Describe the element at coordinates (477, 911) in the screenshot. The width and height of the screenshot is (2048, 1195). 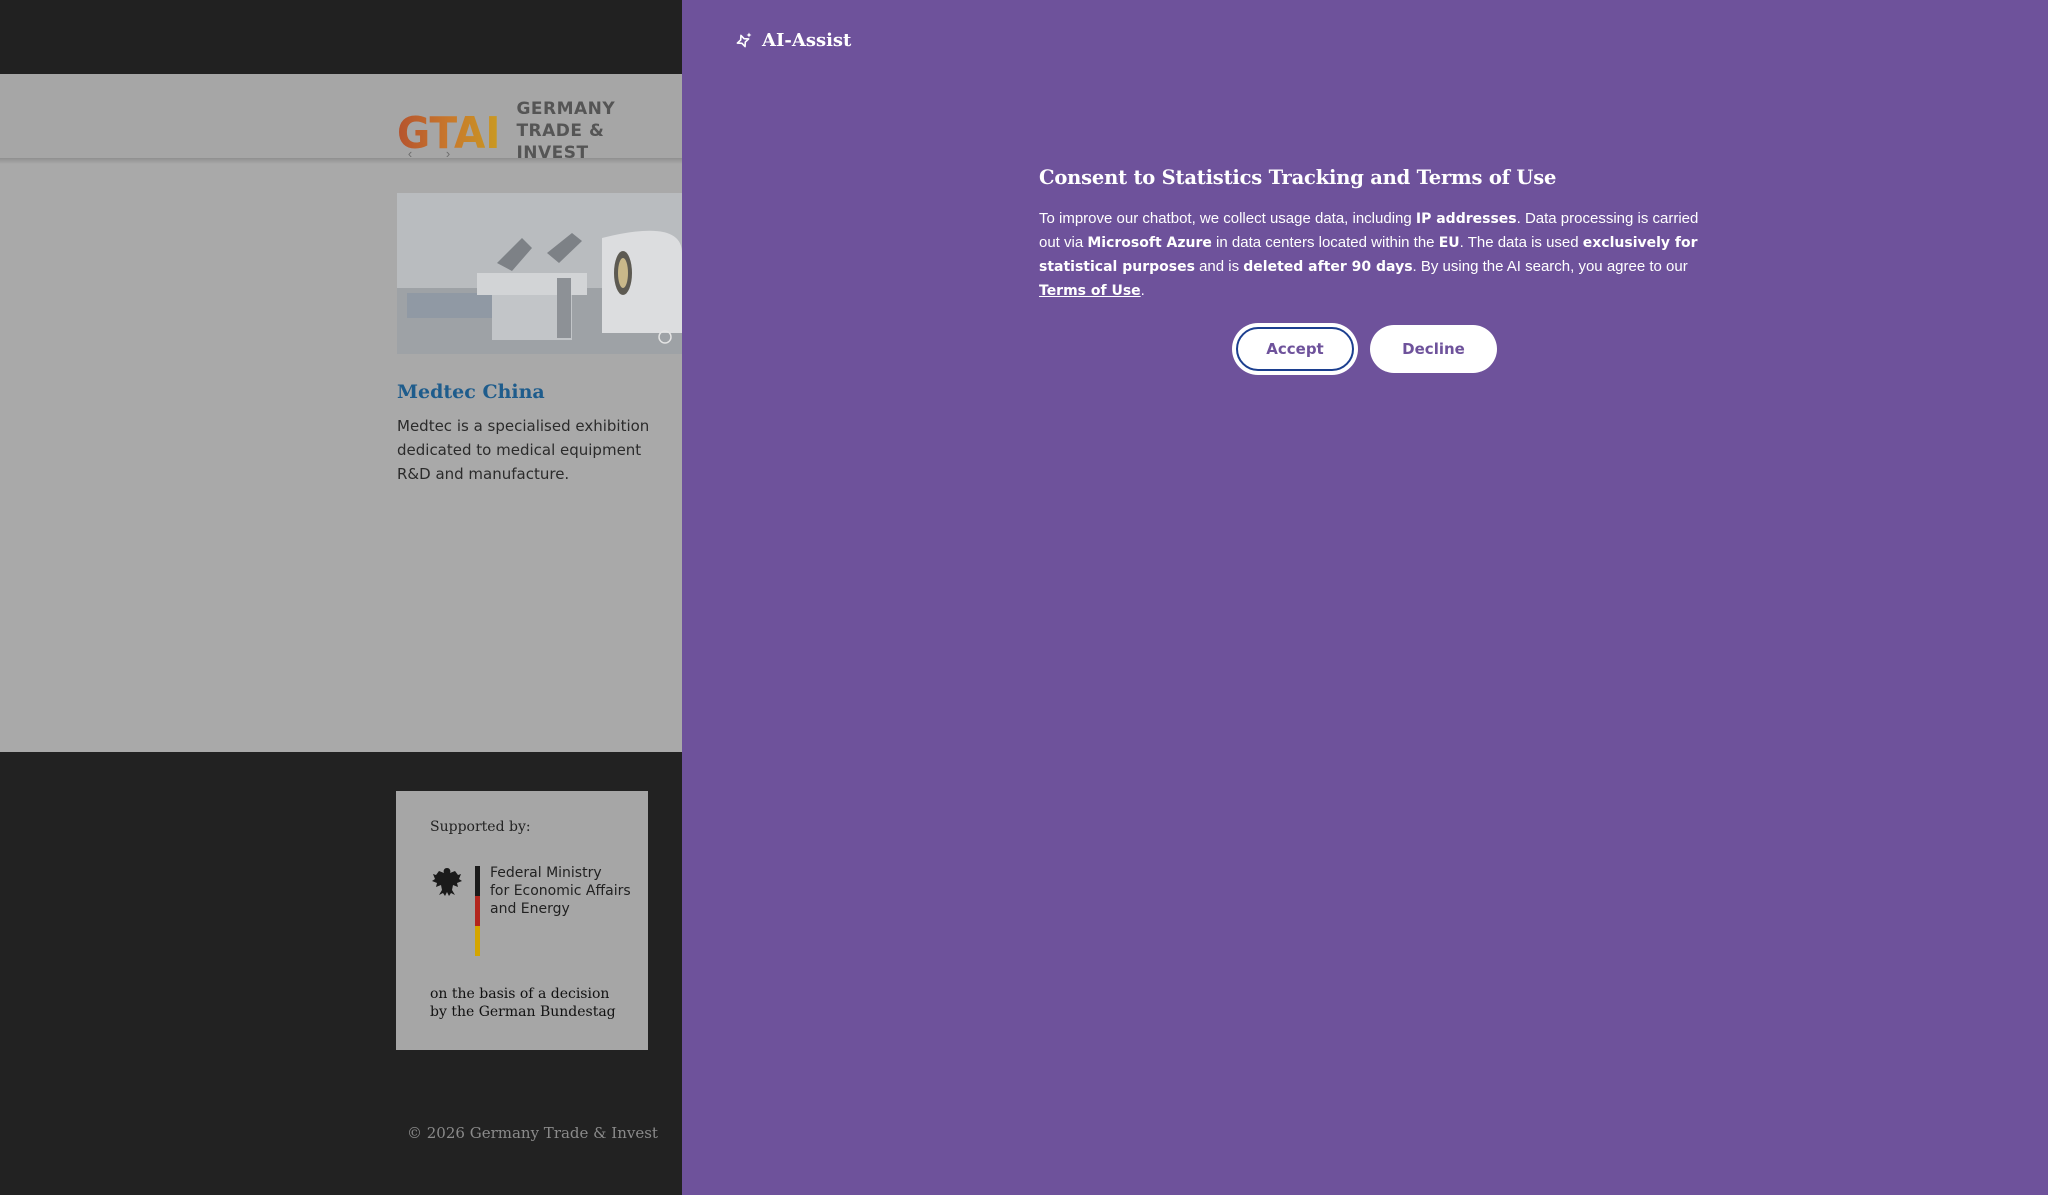
I see `german-flag-bar` at that location.